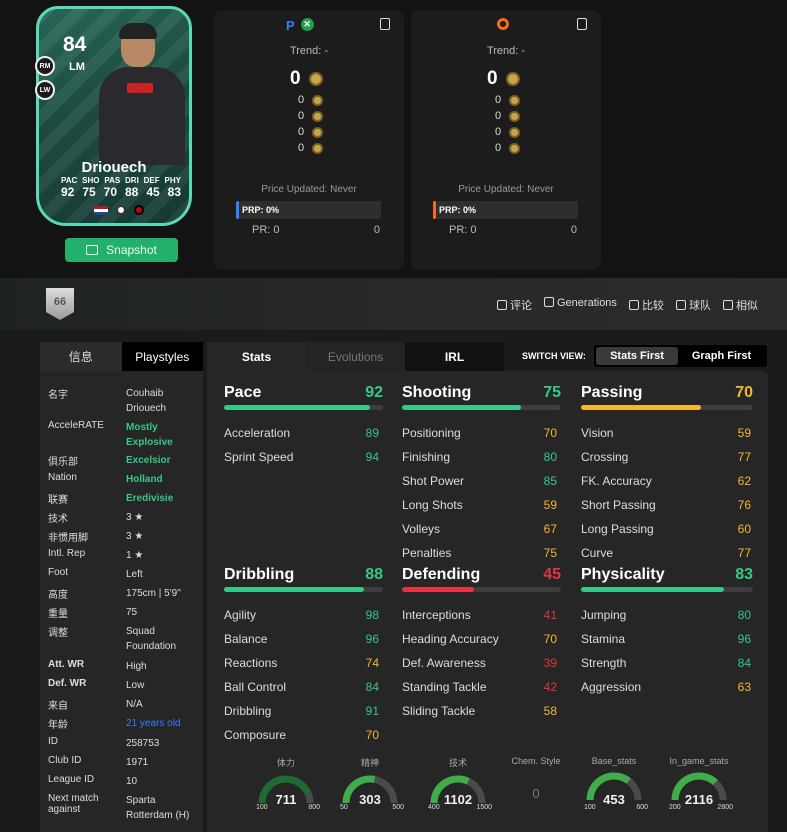  What do you see at coordinates (301, 639) in the screenshot?
I see `stat-row: Balance 96` at bounding box center [301, 639].